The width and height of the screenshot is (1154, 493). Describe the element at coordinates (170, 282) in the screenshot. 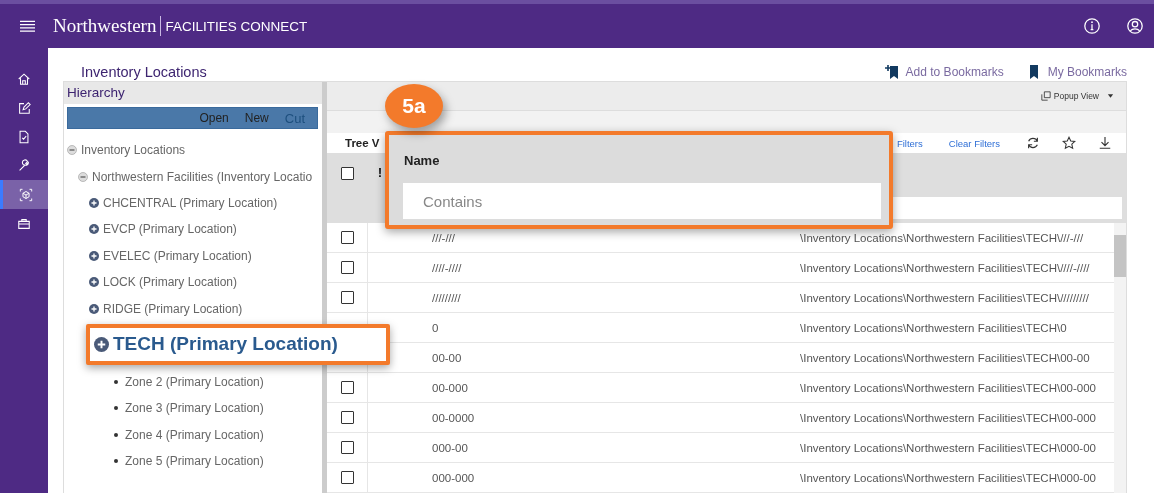

I see `tree-item: LOCK (Primary Location)` at that location.